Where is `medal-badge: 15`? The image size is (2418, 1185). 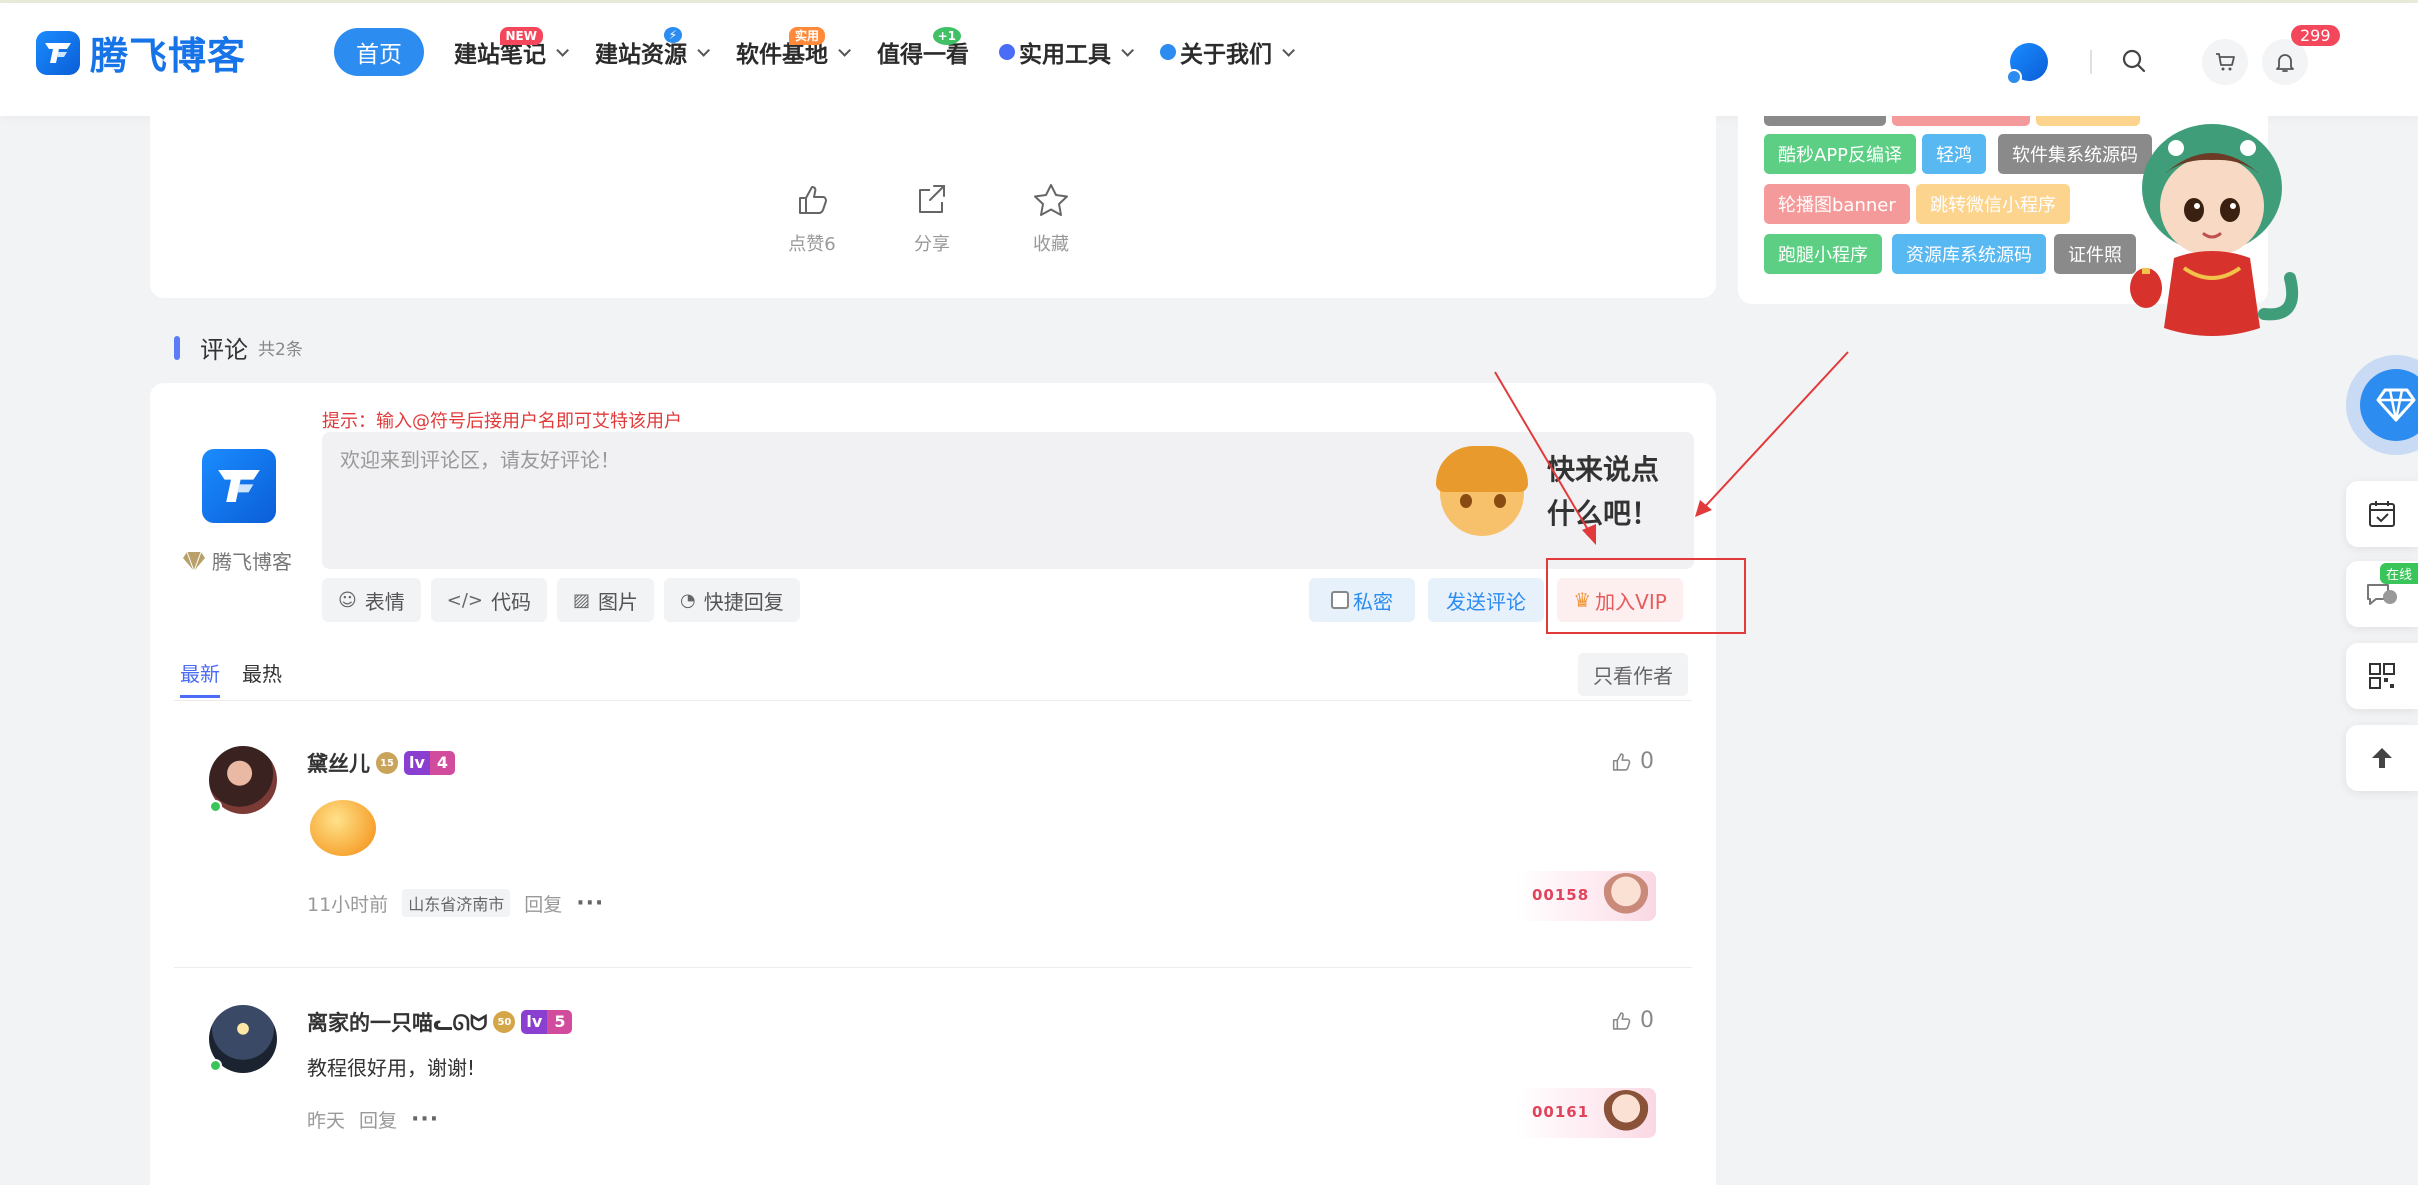
medal-badge: 15 is located at coordinates (387, 763).